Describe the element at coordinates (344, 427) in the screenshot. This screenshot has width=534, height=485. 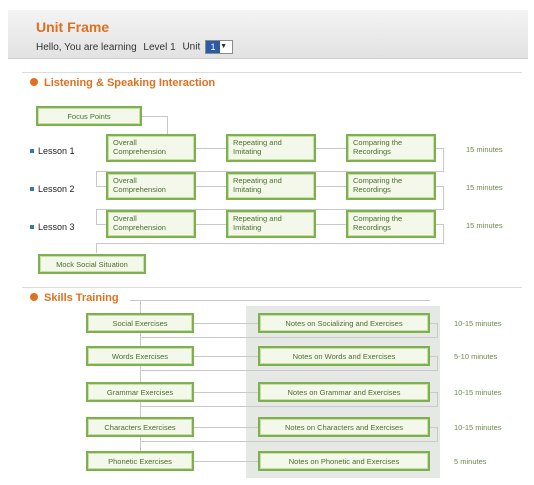
I see `notes-button: Notes on Characters and Exercises` at that location.